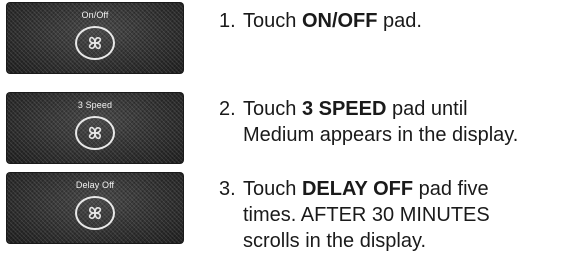 Image resolution: width=565 pixels, height=257 pixels. I want to click on step-line: times. AFTER 30 MINUTES, so click(366, 215).